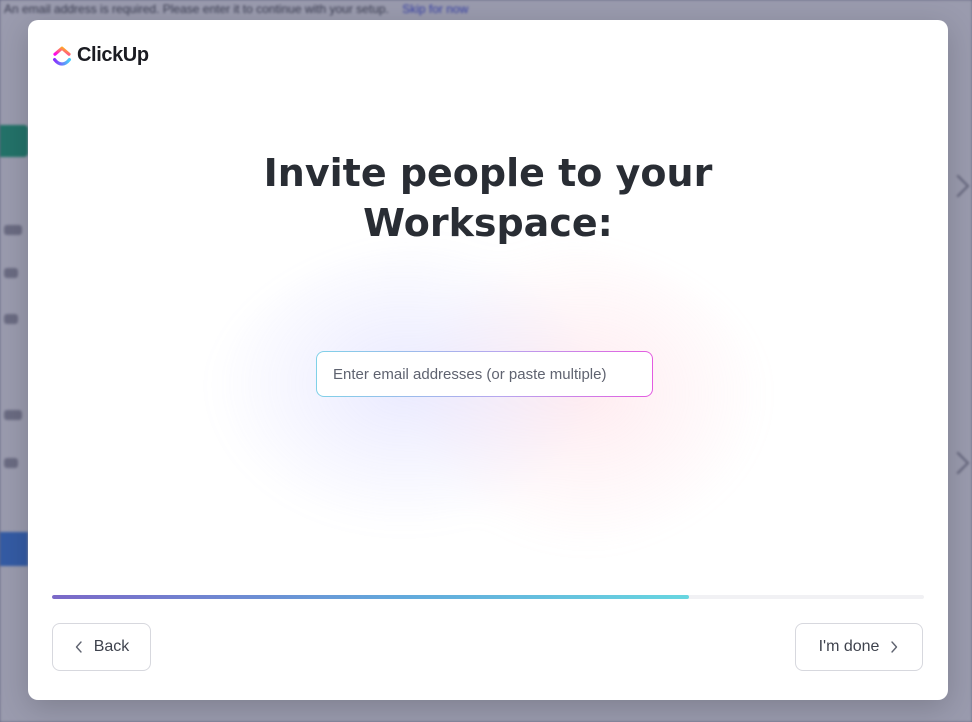 This screenshot has width=972, height=722. I want to click on done-button: I'm done, so click(859, 647).